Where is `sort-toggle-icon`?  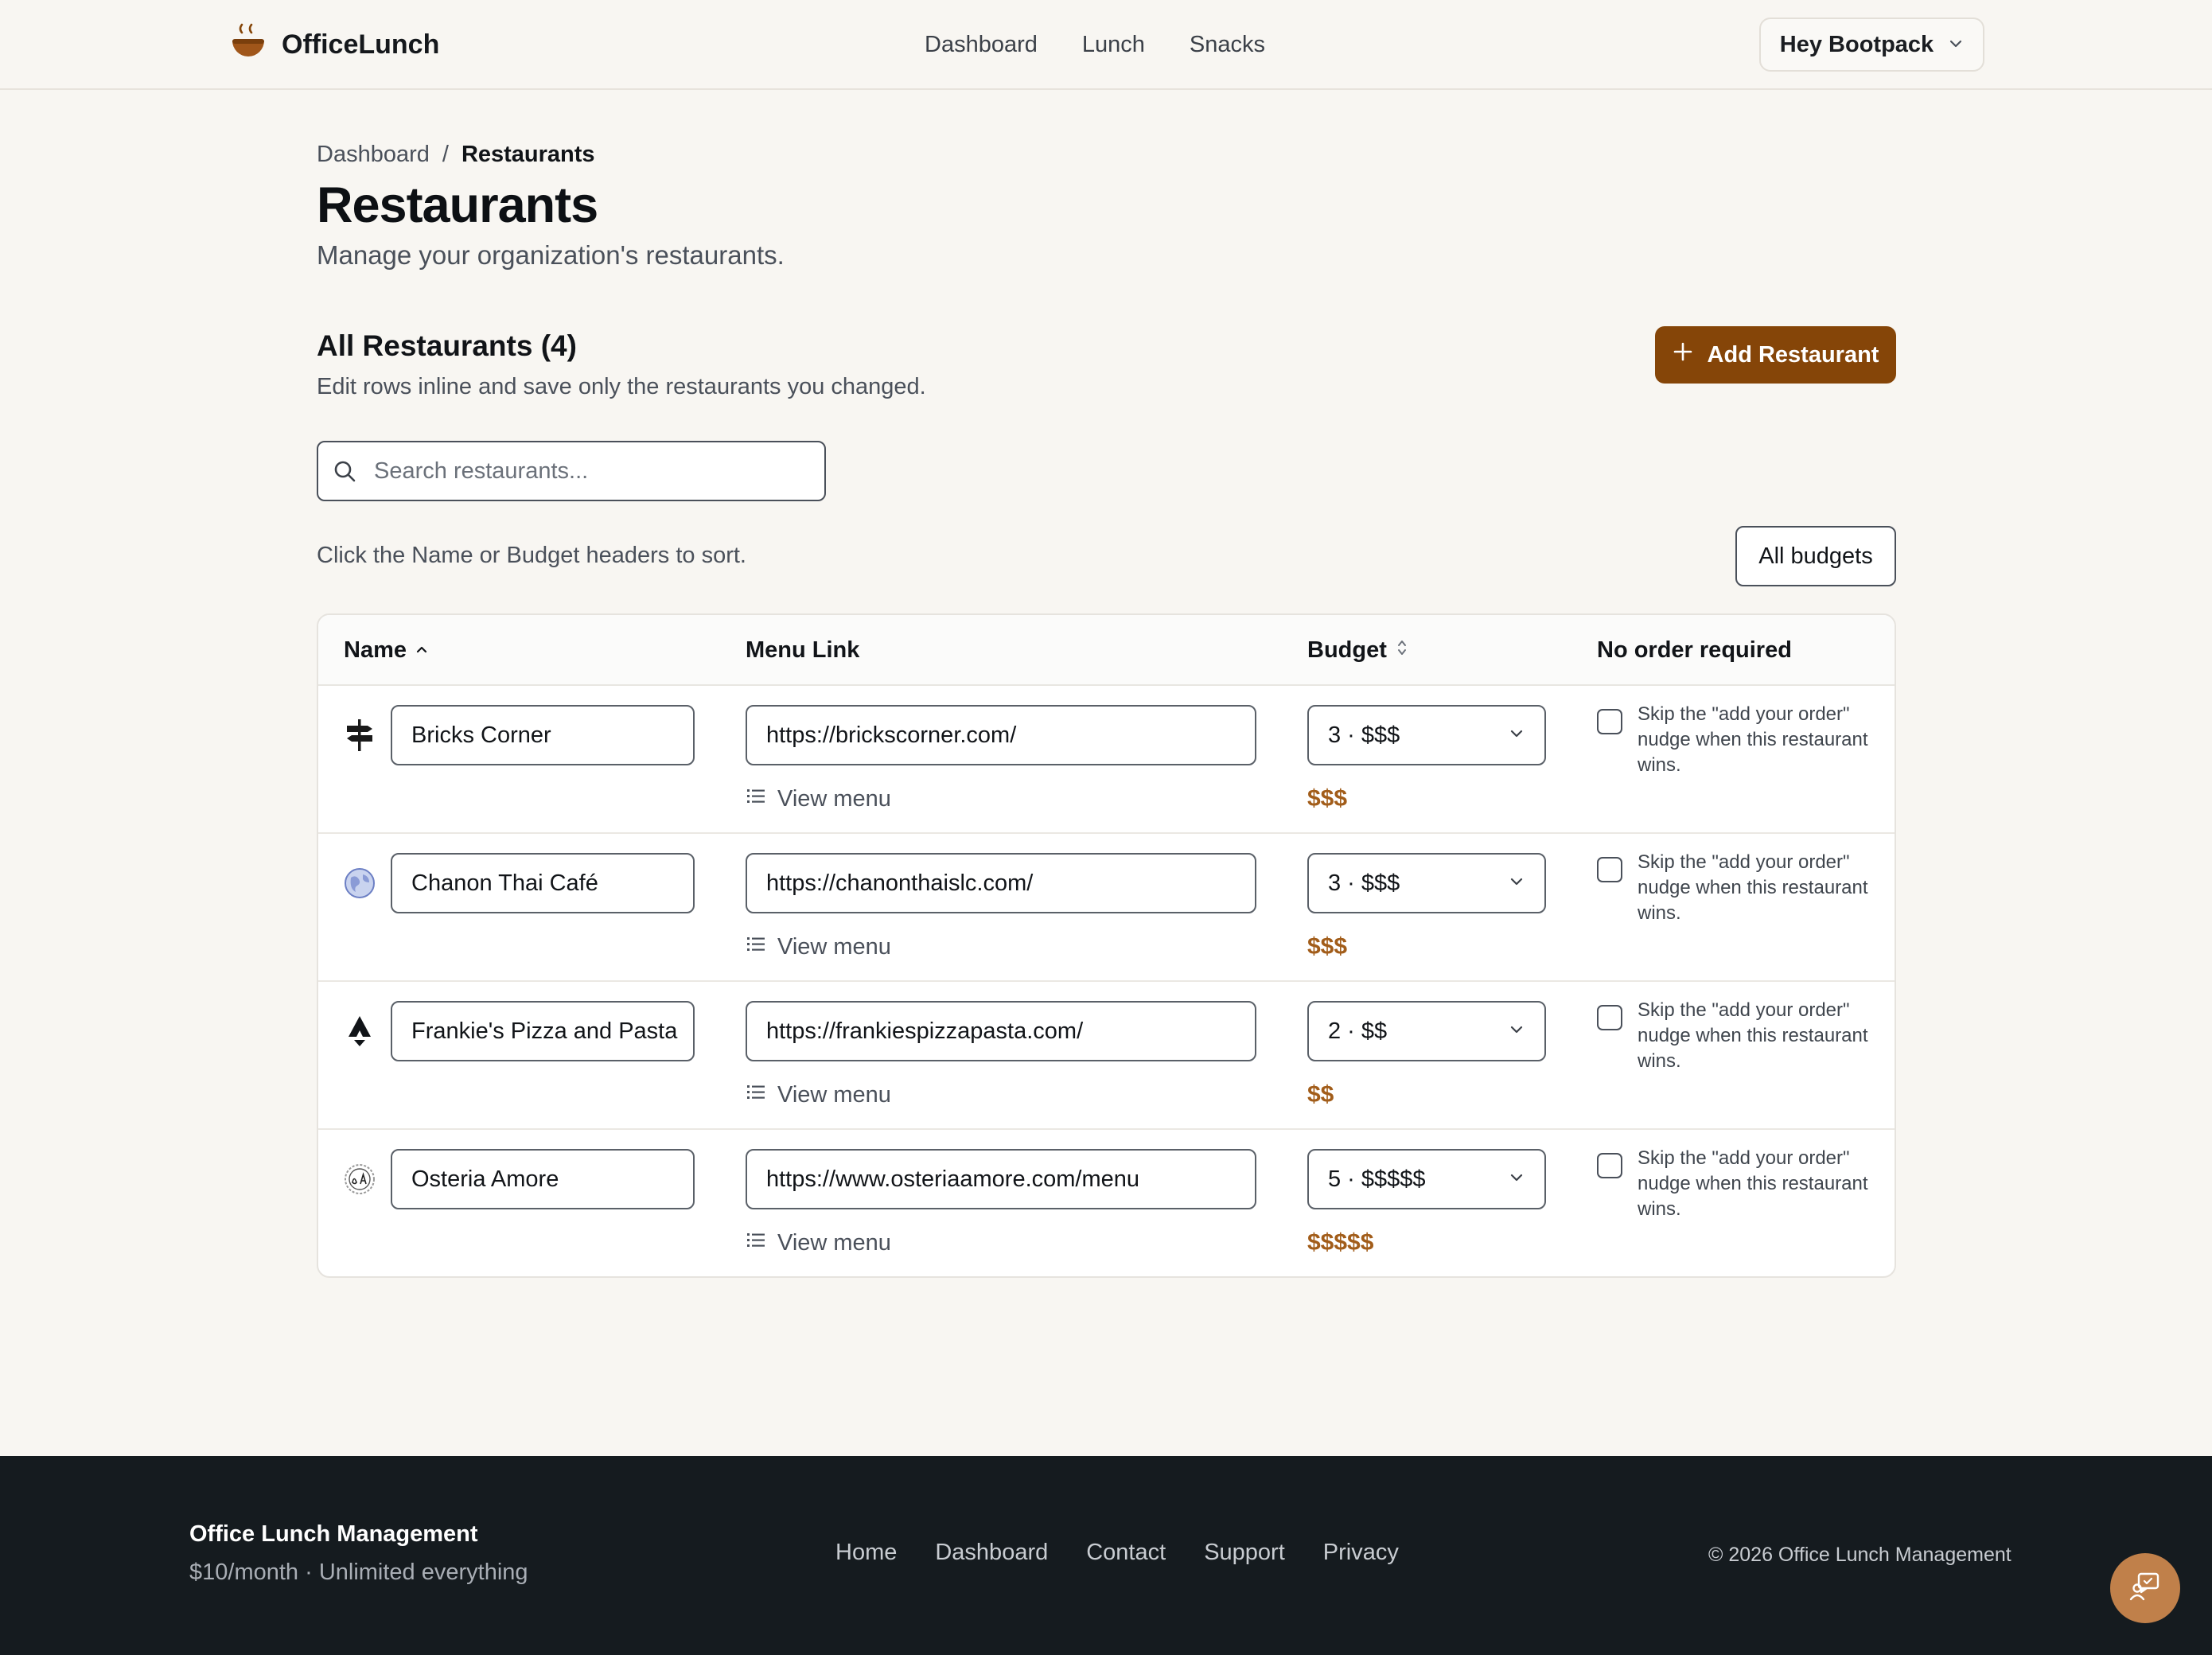
sort-toggle-icon is located at coordinates (1402, 650).